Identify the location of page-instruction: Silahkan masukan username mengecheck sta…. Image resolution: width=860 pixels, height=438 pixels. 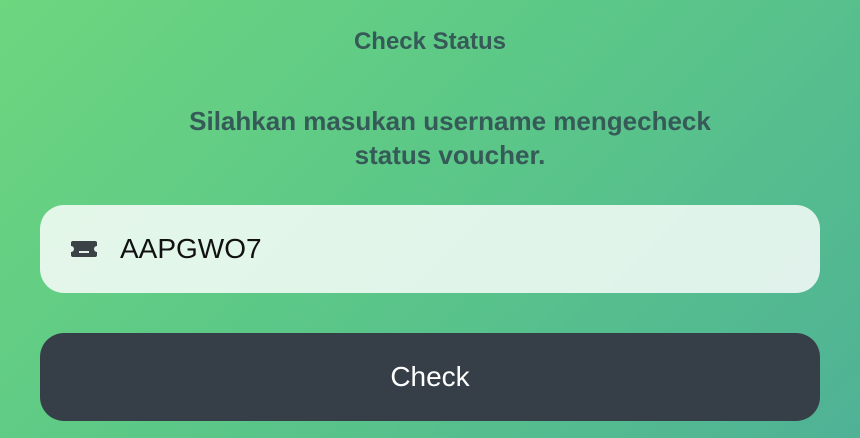
(450, 138).